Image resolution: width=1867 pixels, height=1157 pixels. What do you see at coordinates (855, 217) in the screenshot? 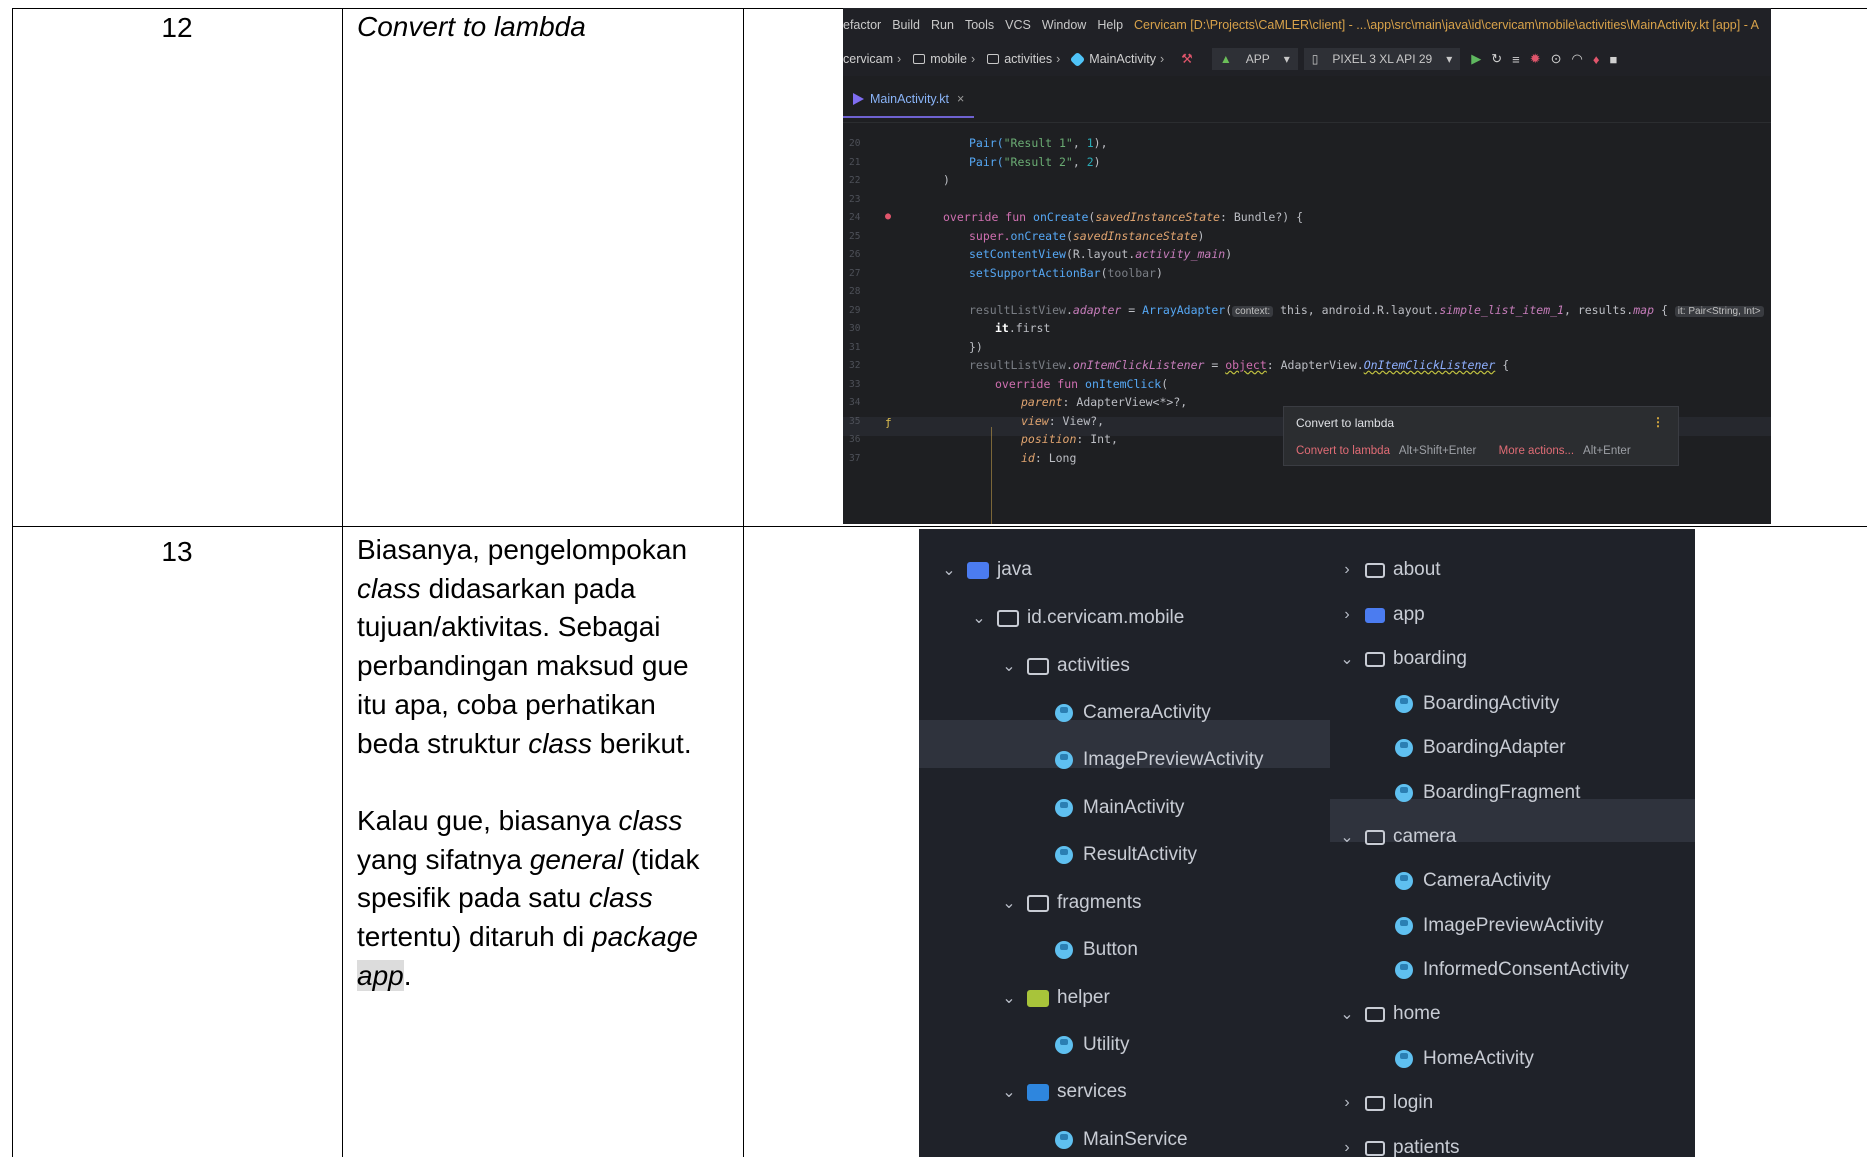
I see `line-number: 24` at bounding box center [855, 217].